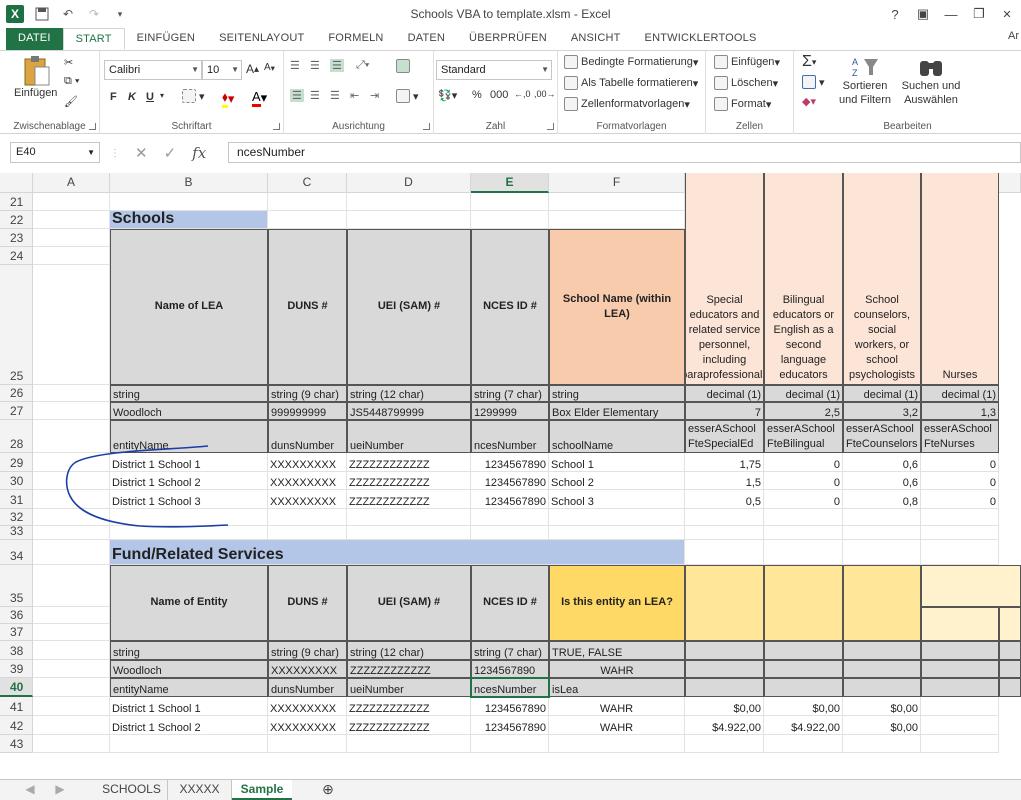 The image size is (1021, 800). What do you see at coordinates (259, 98) in the screenshot?
I see `font-color-icon: A ▾` at bounding box center [259, 98].